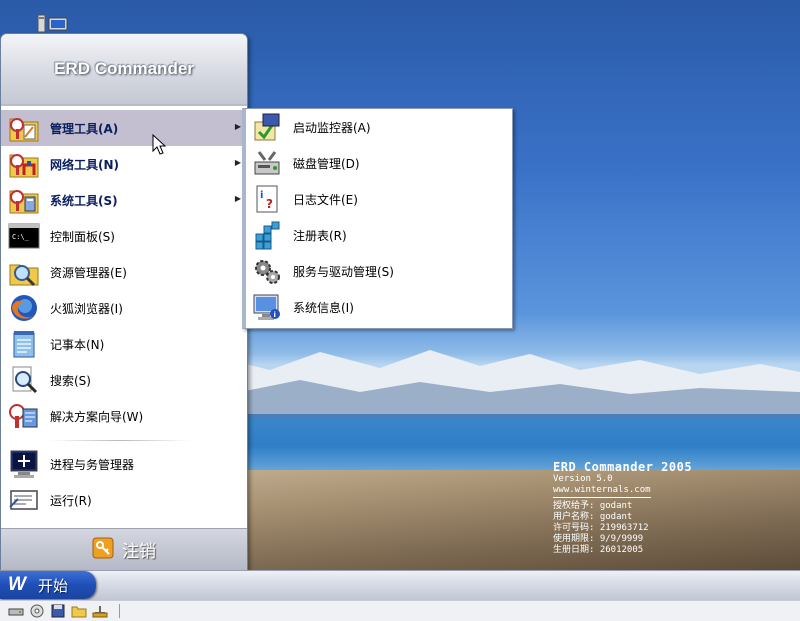  What do you see at coordinates (325, 199) in the screenshot?
I see `submenu-item-label: 日志文件(E)` at bounding box center [325, 199].